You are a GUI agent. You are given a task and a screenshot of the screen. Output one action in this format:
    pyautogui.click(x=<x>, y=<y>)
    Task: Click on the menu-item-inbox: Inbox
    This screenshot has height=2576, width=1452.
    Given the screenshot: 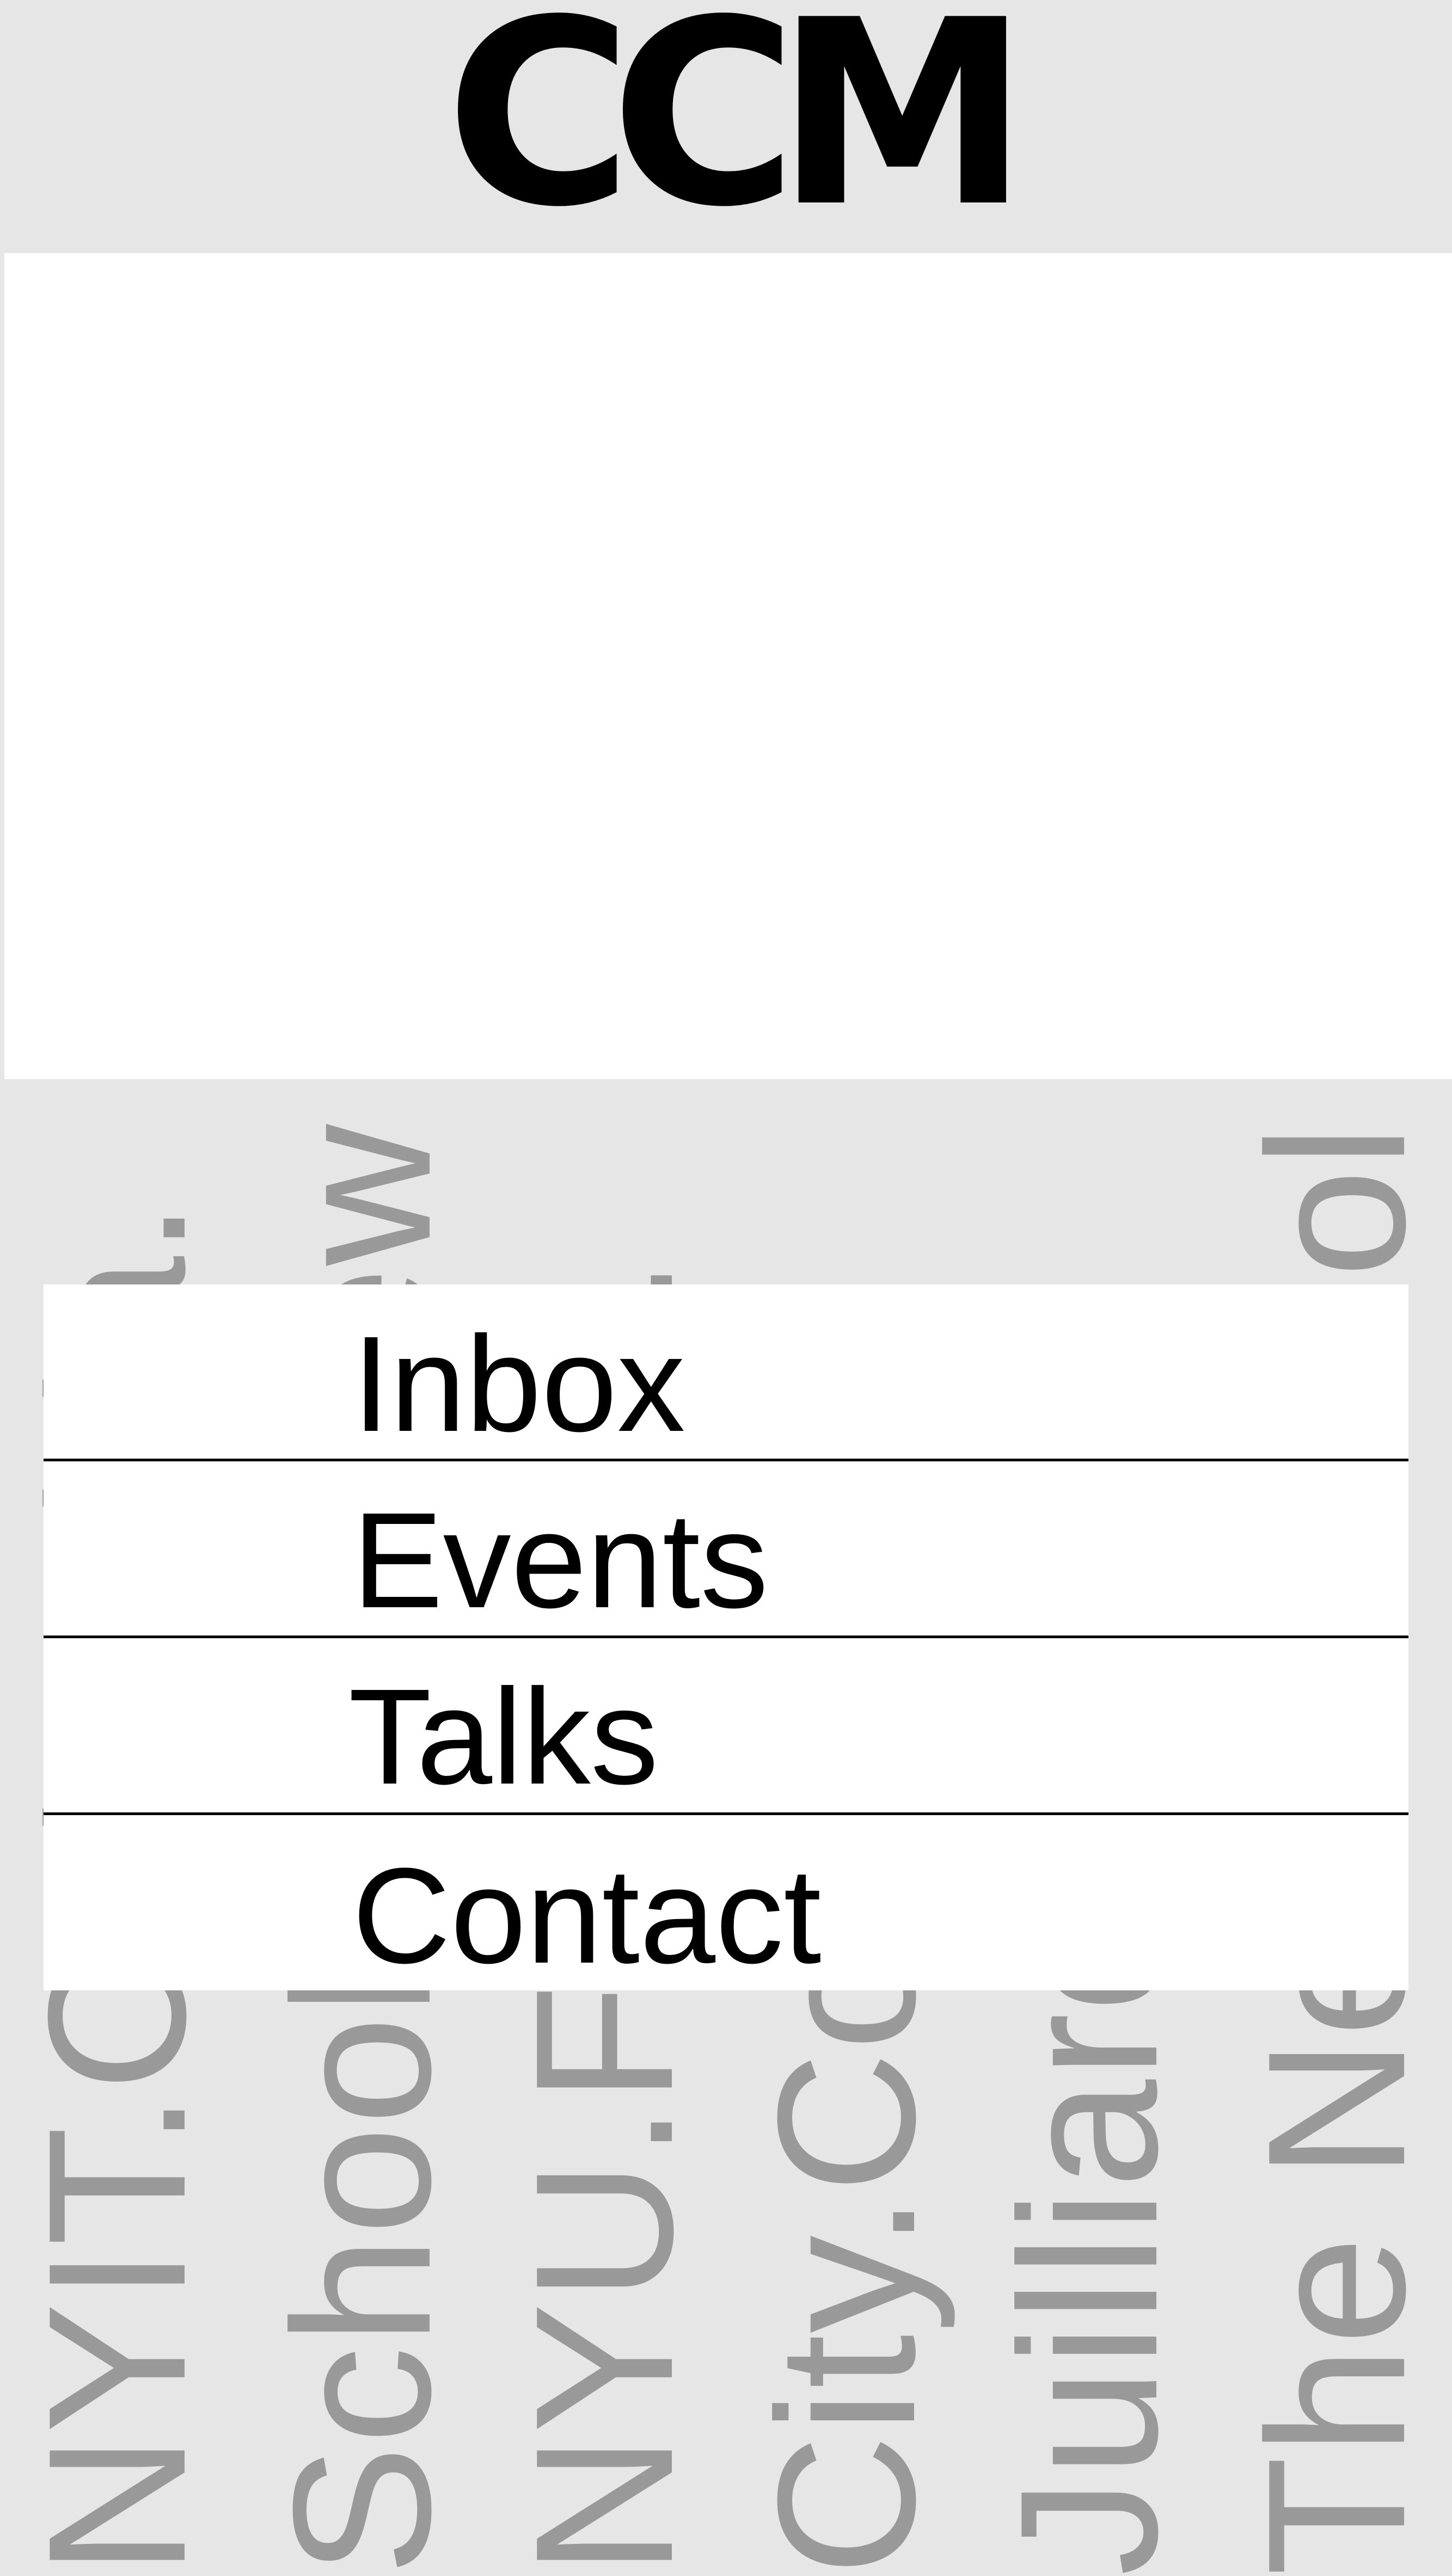 What is the action you would take?
    pyautogui.click(x=726, y=1371)
    